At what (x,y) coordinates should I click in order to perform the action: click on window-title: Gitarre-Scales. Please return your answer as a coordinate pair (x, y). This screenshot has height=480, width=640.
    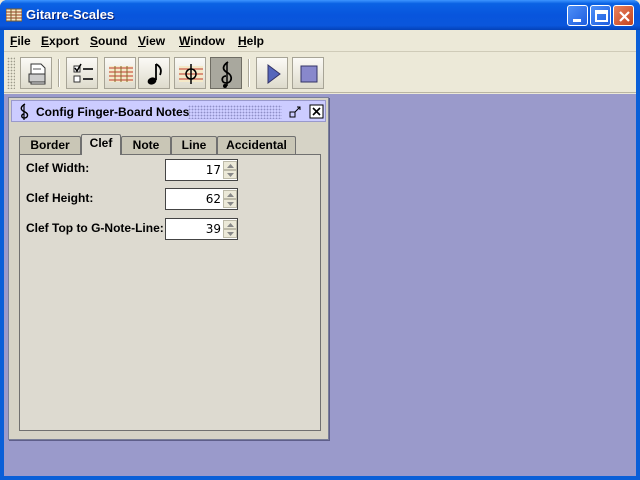
    Looking at the image, I should click on (70, 14).